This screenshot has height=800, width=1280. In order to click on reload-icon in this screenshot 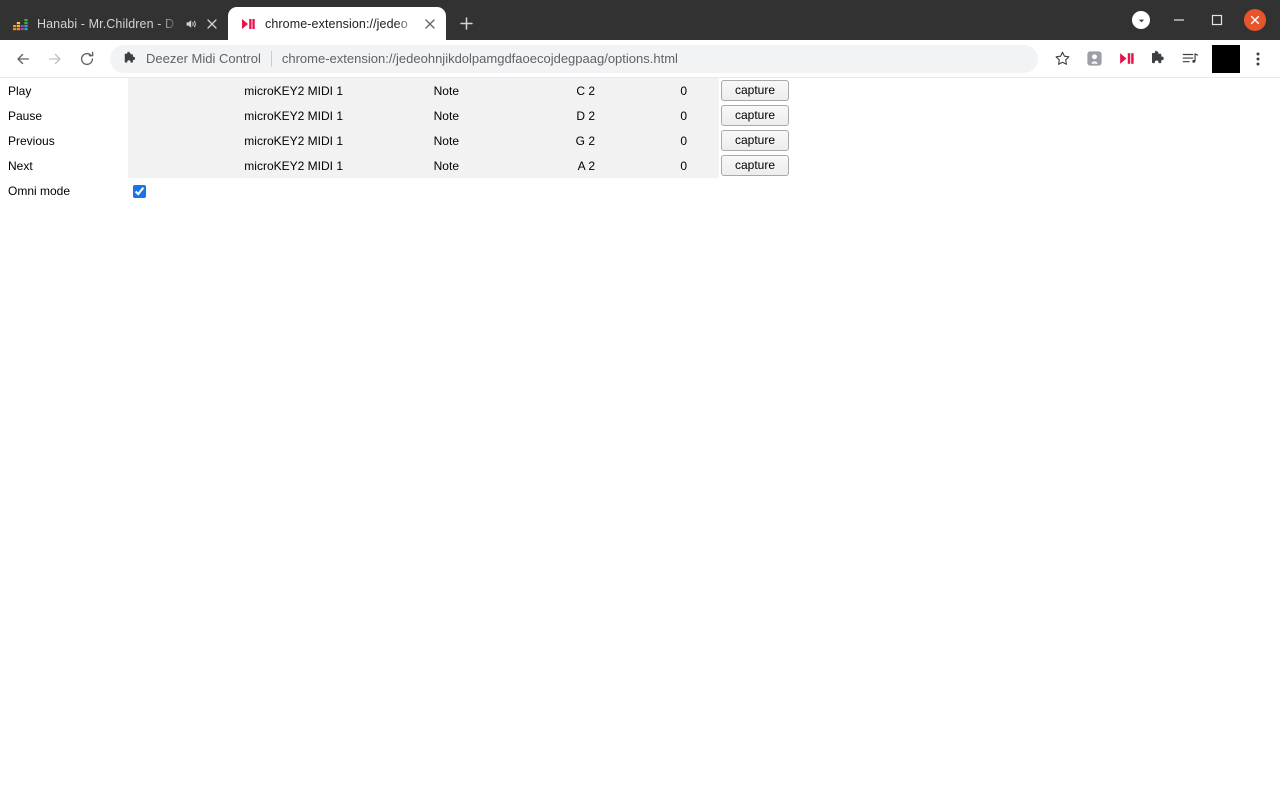, I will do `click(87, 58)`.